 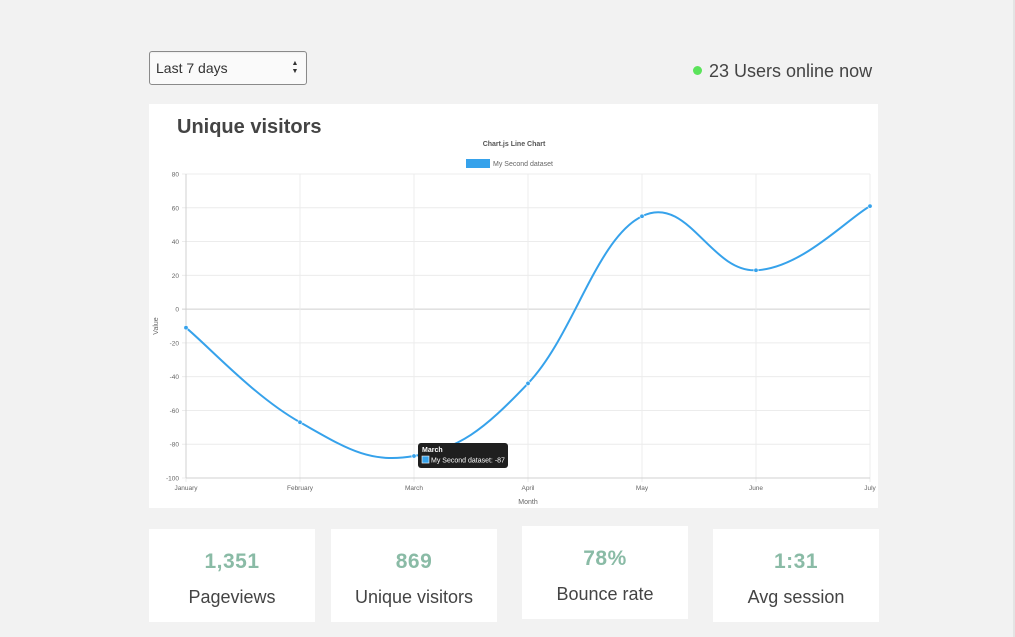 I want to click on x-tick-label: April, so click(x=528, y=488).